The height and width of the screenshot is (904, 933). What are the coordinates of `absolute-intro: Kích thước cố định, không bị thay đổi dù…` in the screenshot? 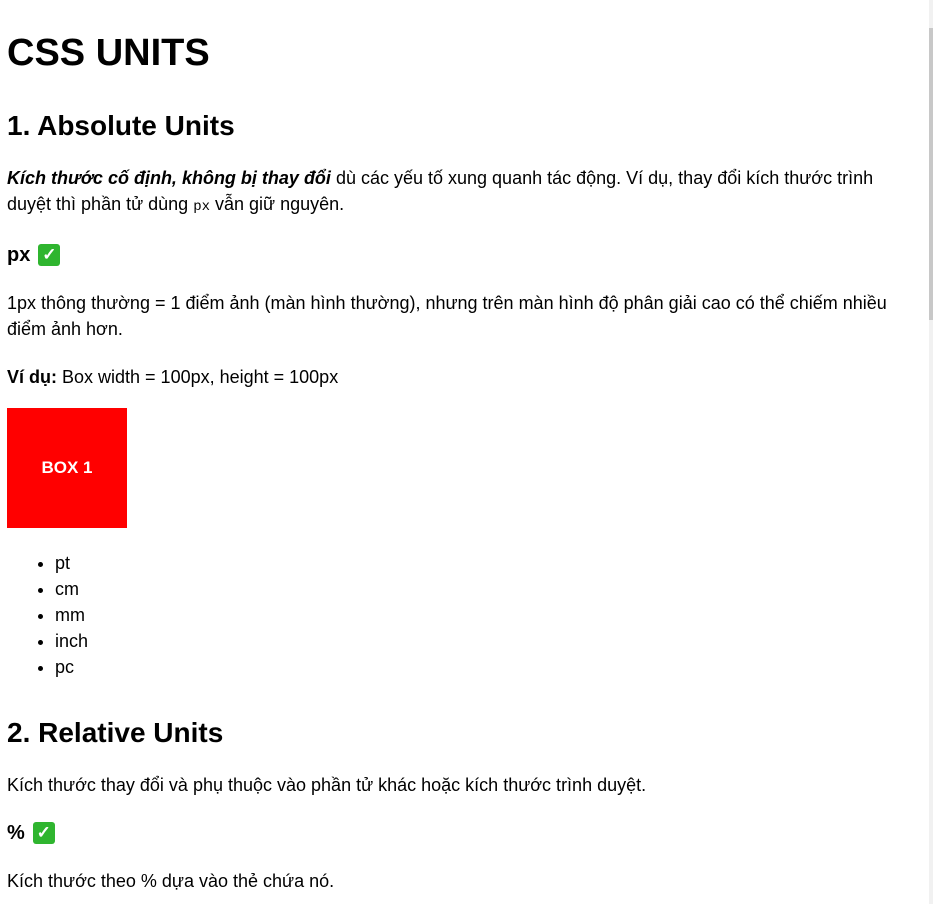 It's located at (461, 192).